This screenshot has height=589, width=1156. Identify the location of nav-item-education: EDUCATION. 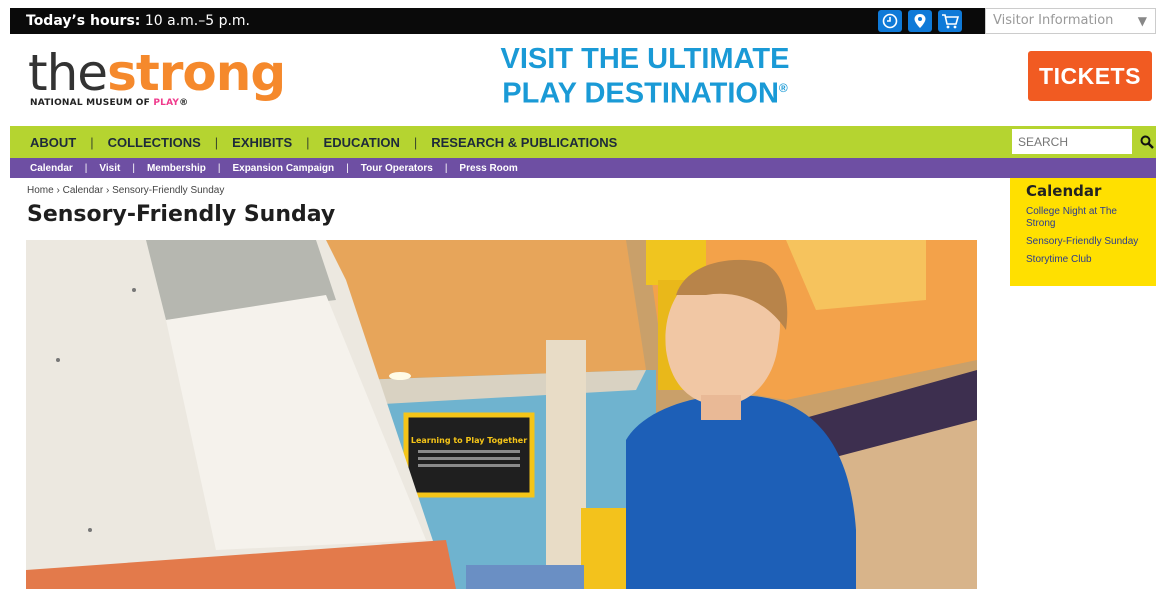
(362, 142).